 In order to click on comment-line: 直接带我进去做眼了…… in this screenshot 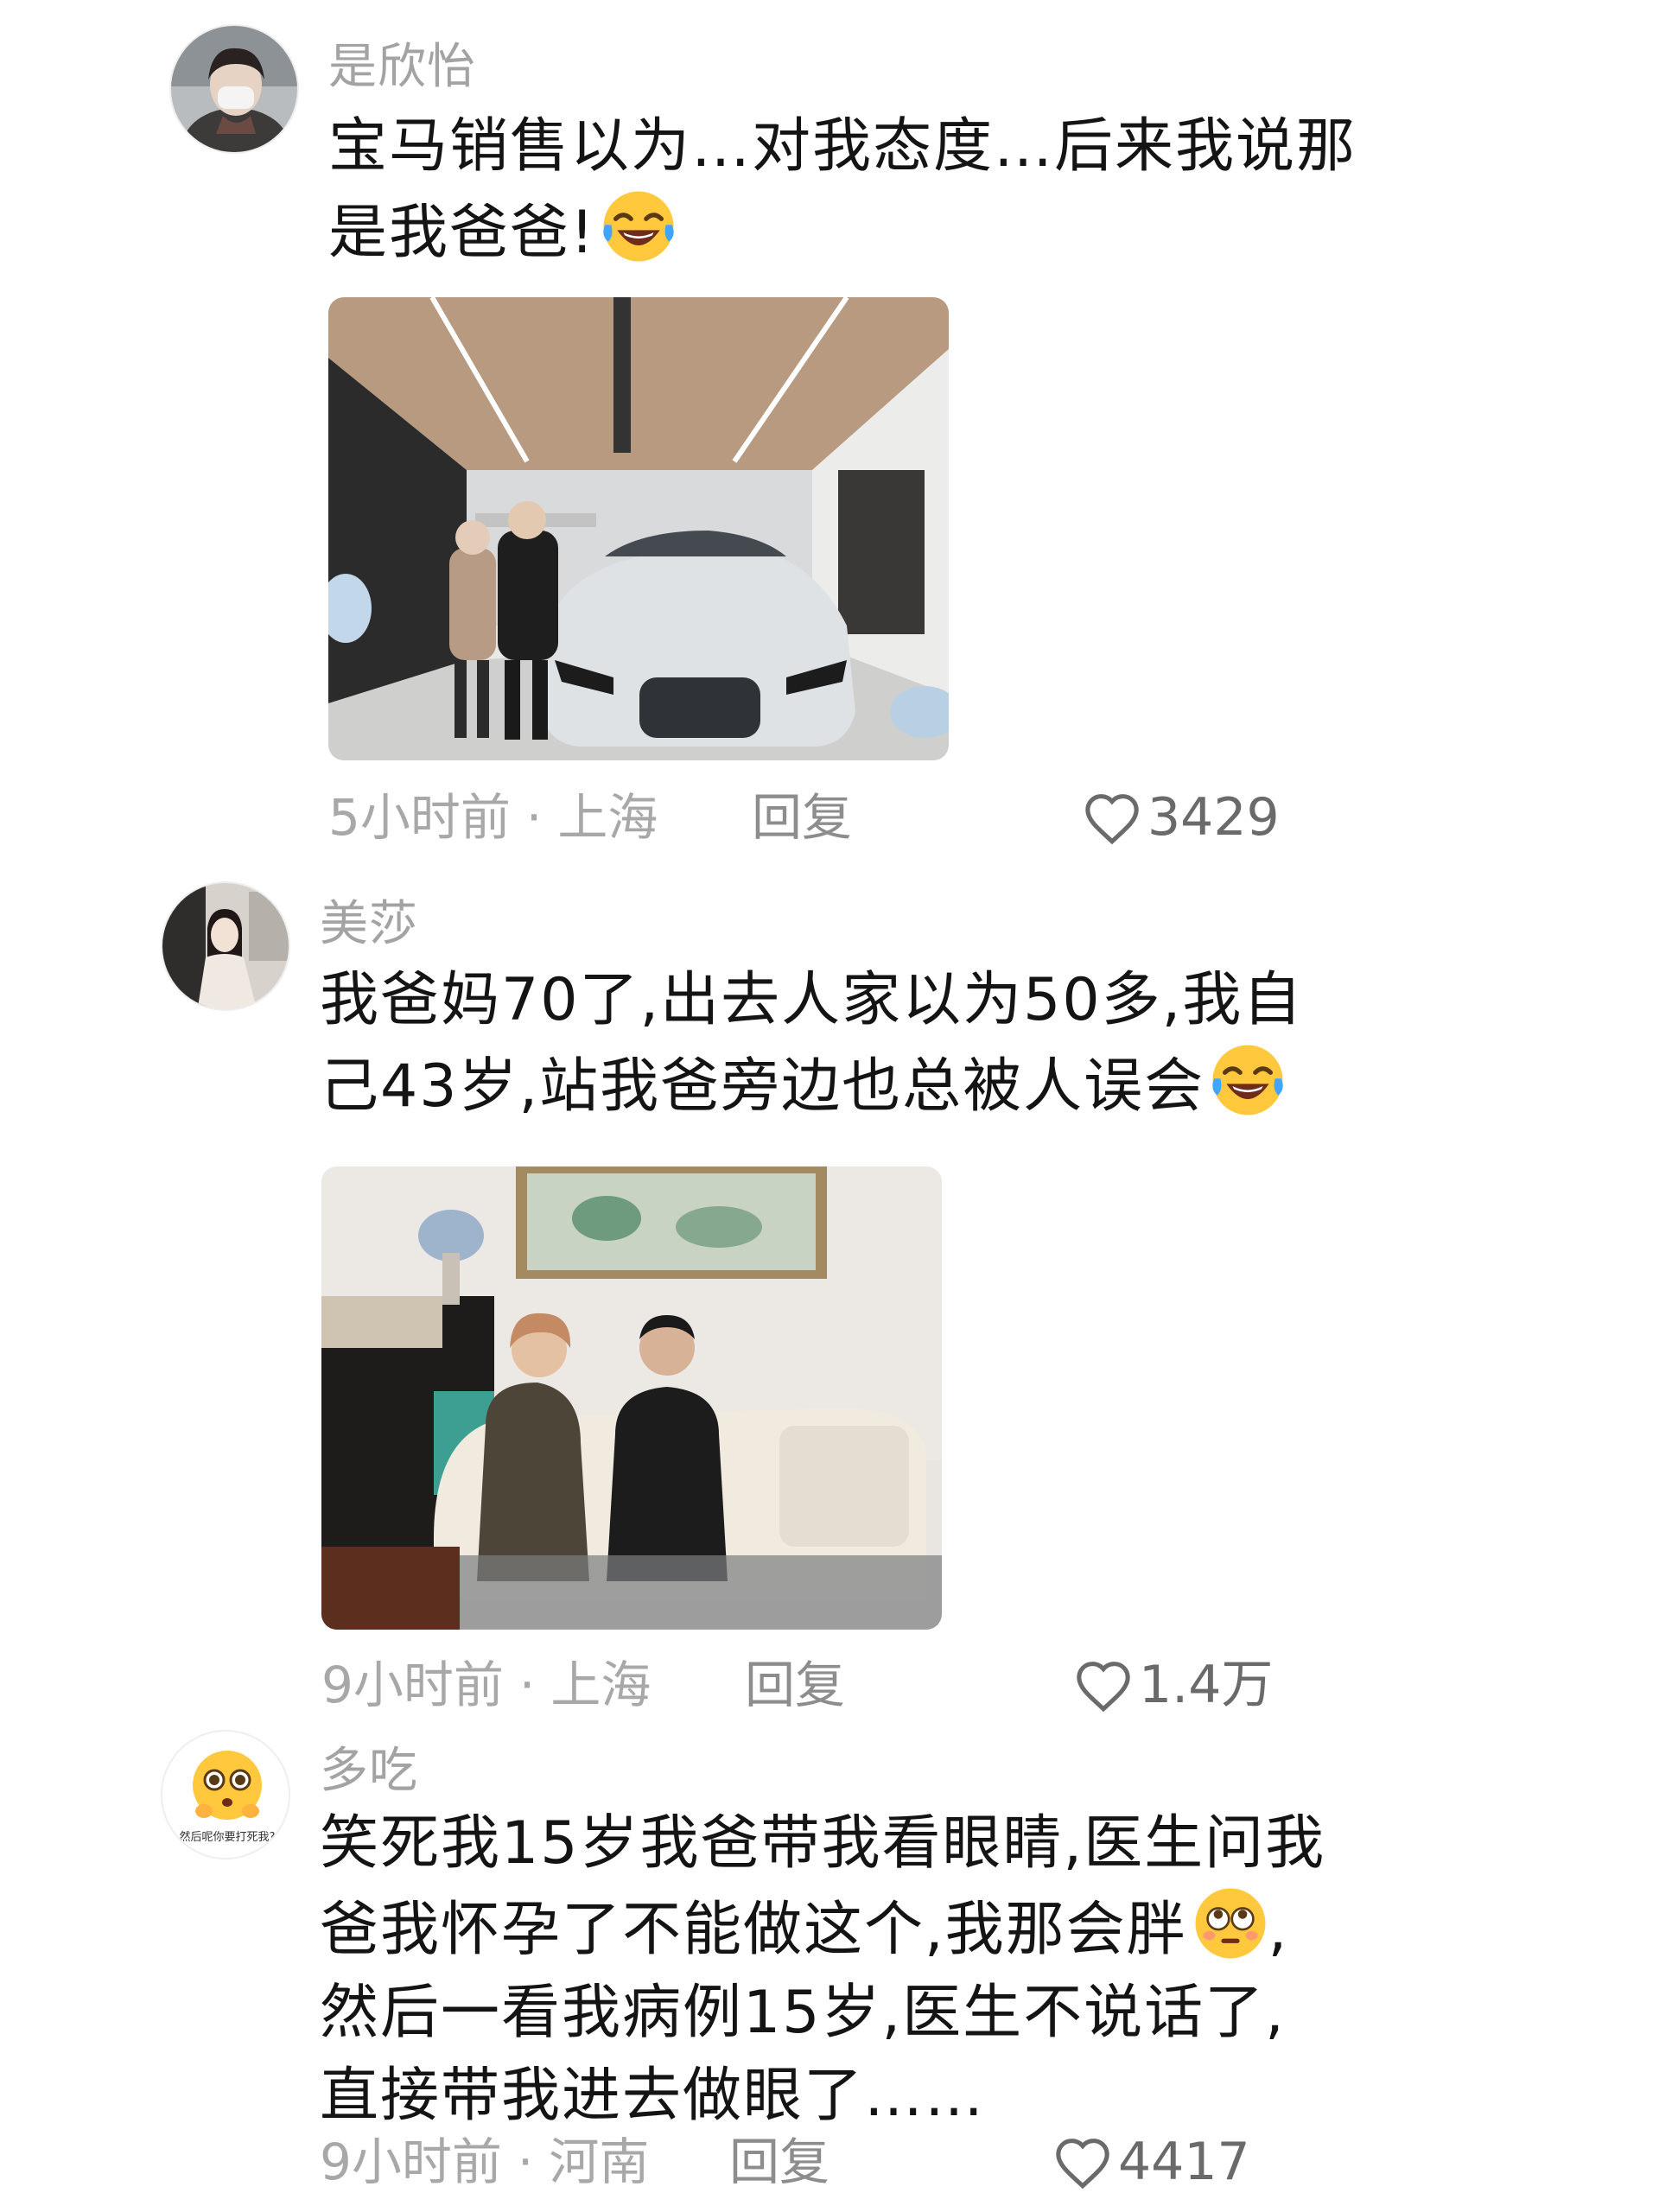, I will do `click(653, 2096)`.